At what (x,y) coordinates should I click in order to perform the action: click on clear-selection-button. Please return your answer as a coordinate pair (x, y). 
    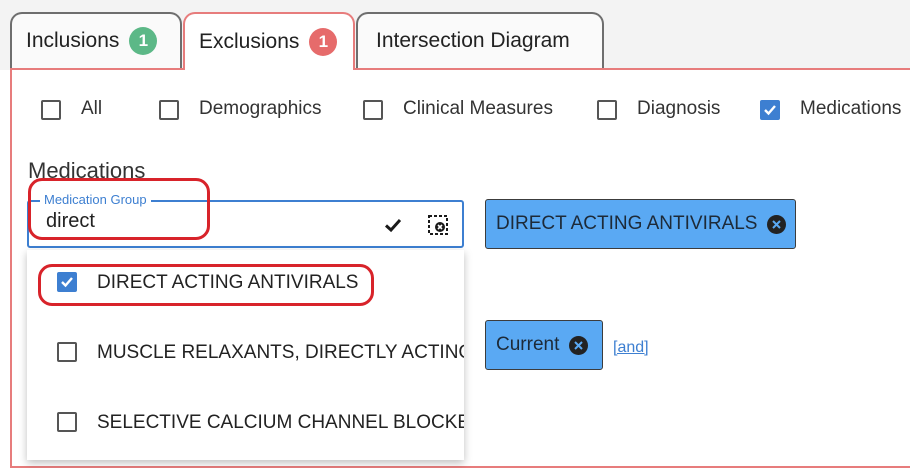
    Looking at the image, I should click on (438, 225).